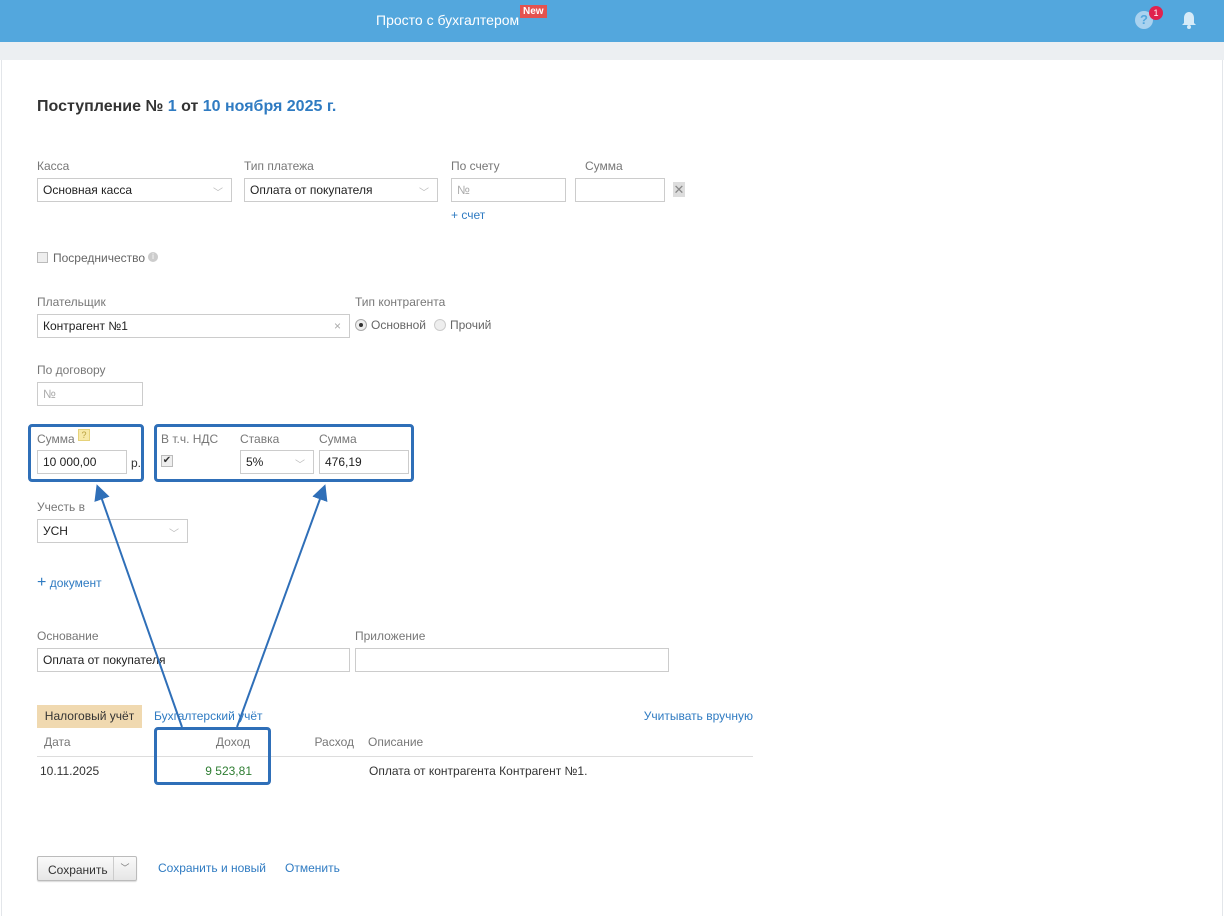  I want to click on arrow-to-vat, so click(282, 606).